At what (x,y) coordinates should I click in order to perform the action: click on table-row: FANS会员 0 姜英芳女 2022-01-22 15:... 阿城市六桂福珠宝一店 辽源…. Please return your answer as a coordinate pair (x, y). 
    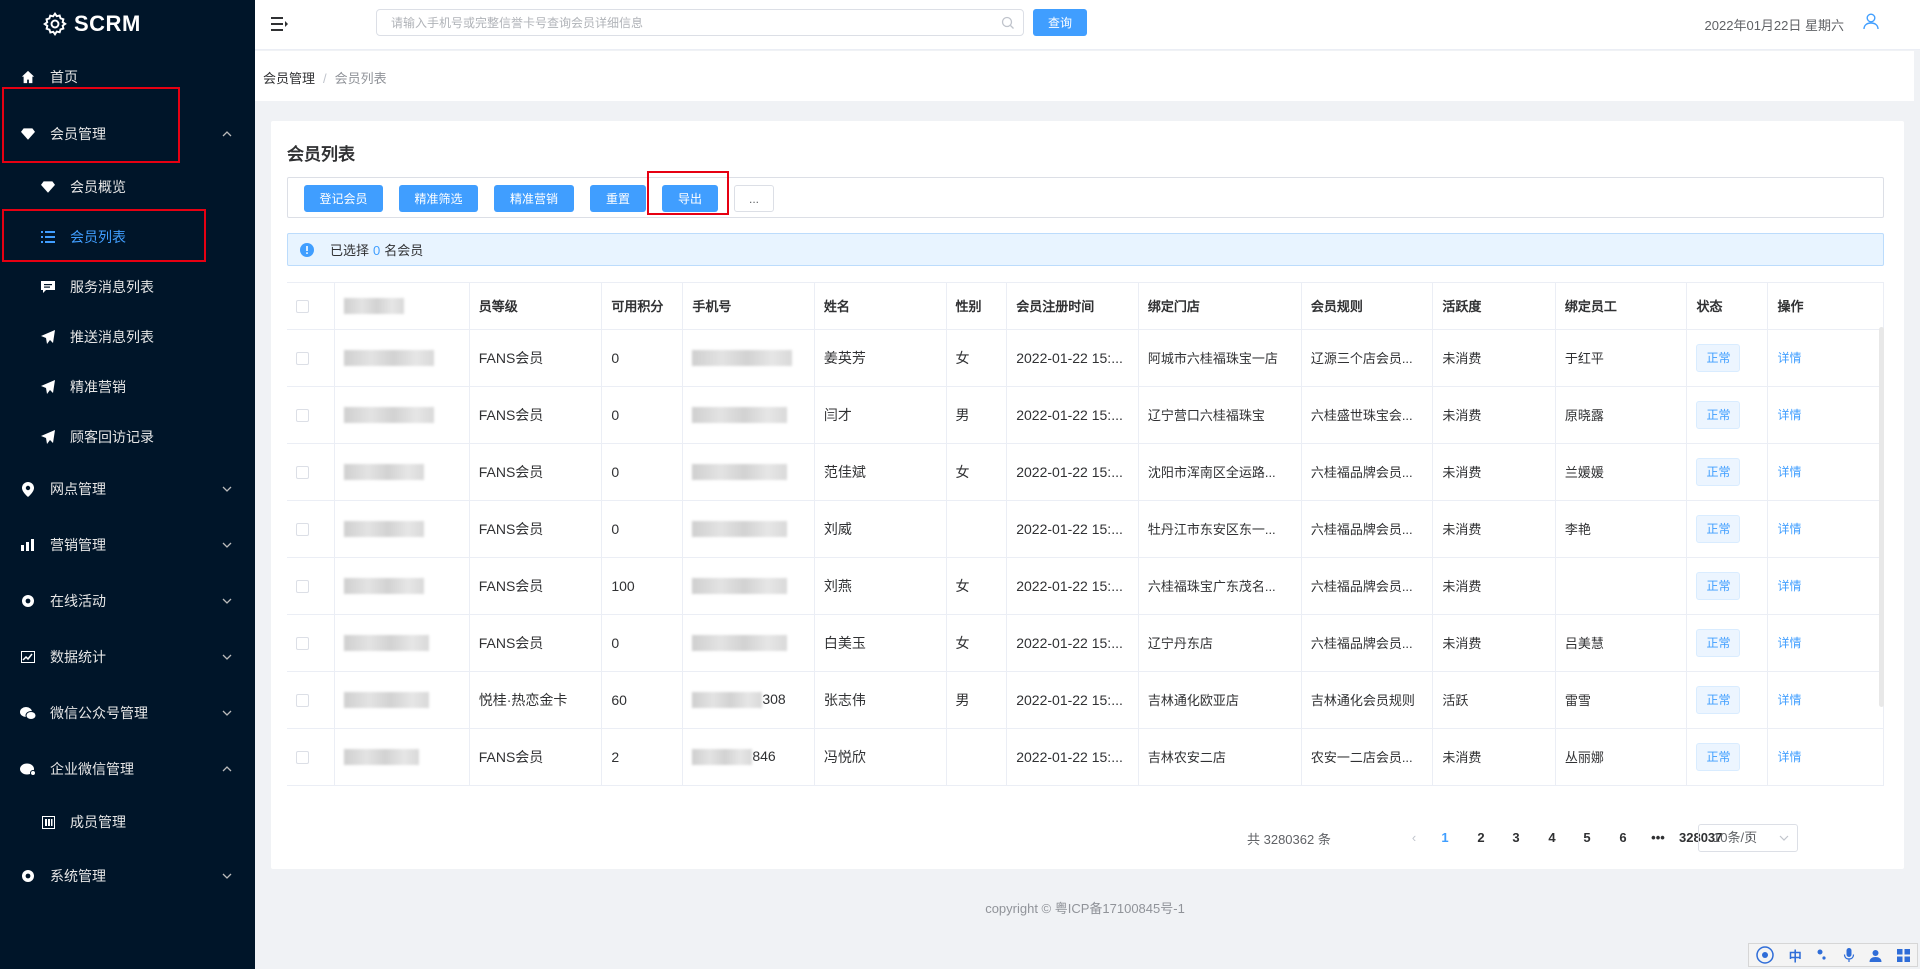
    Looking at the image, I should click on (1085, 358).